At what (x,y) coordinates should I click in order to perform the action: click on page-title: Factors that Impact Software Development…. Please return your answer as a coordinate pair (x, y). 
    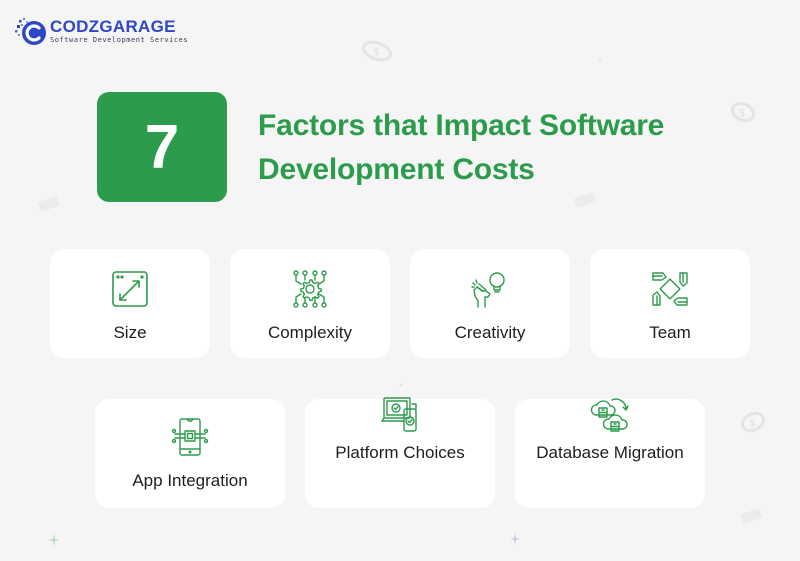
    Looking at the image, I should click on (461, 148).